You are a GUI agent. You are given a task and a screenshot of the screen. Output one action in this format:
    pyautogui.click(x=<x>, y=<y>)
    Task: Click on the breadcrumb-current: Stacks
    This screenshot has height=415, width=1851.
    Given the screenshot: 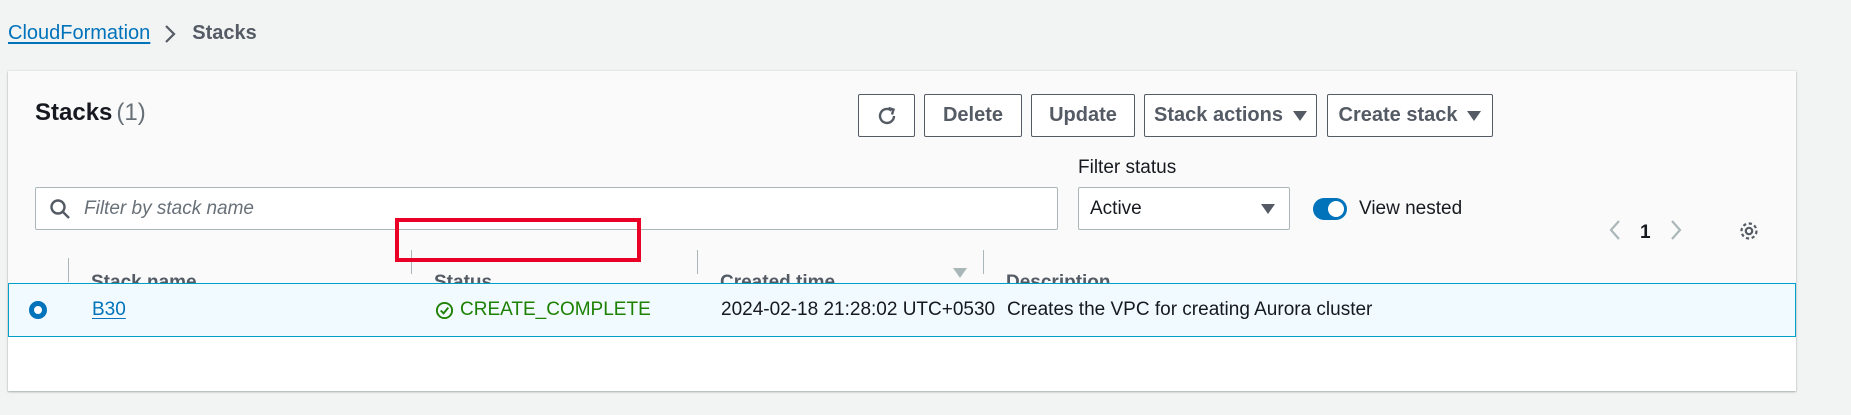 What is the action you would take?
    pyautogui.click(x=224, y=33)
    